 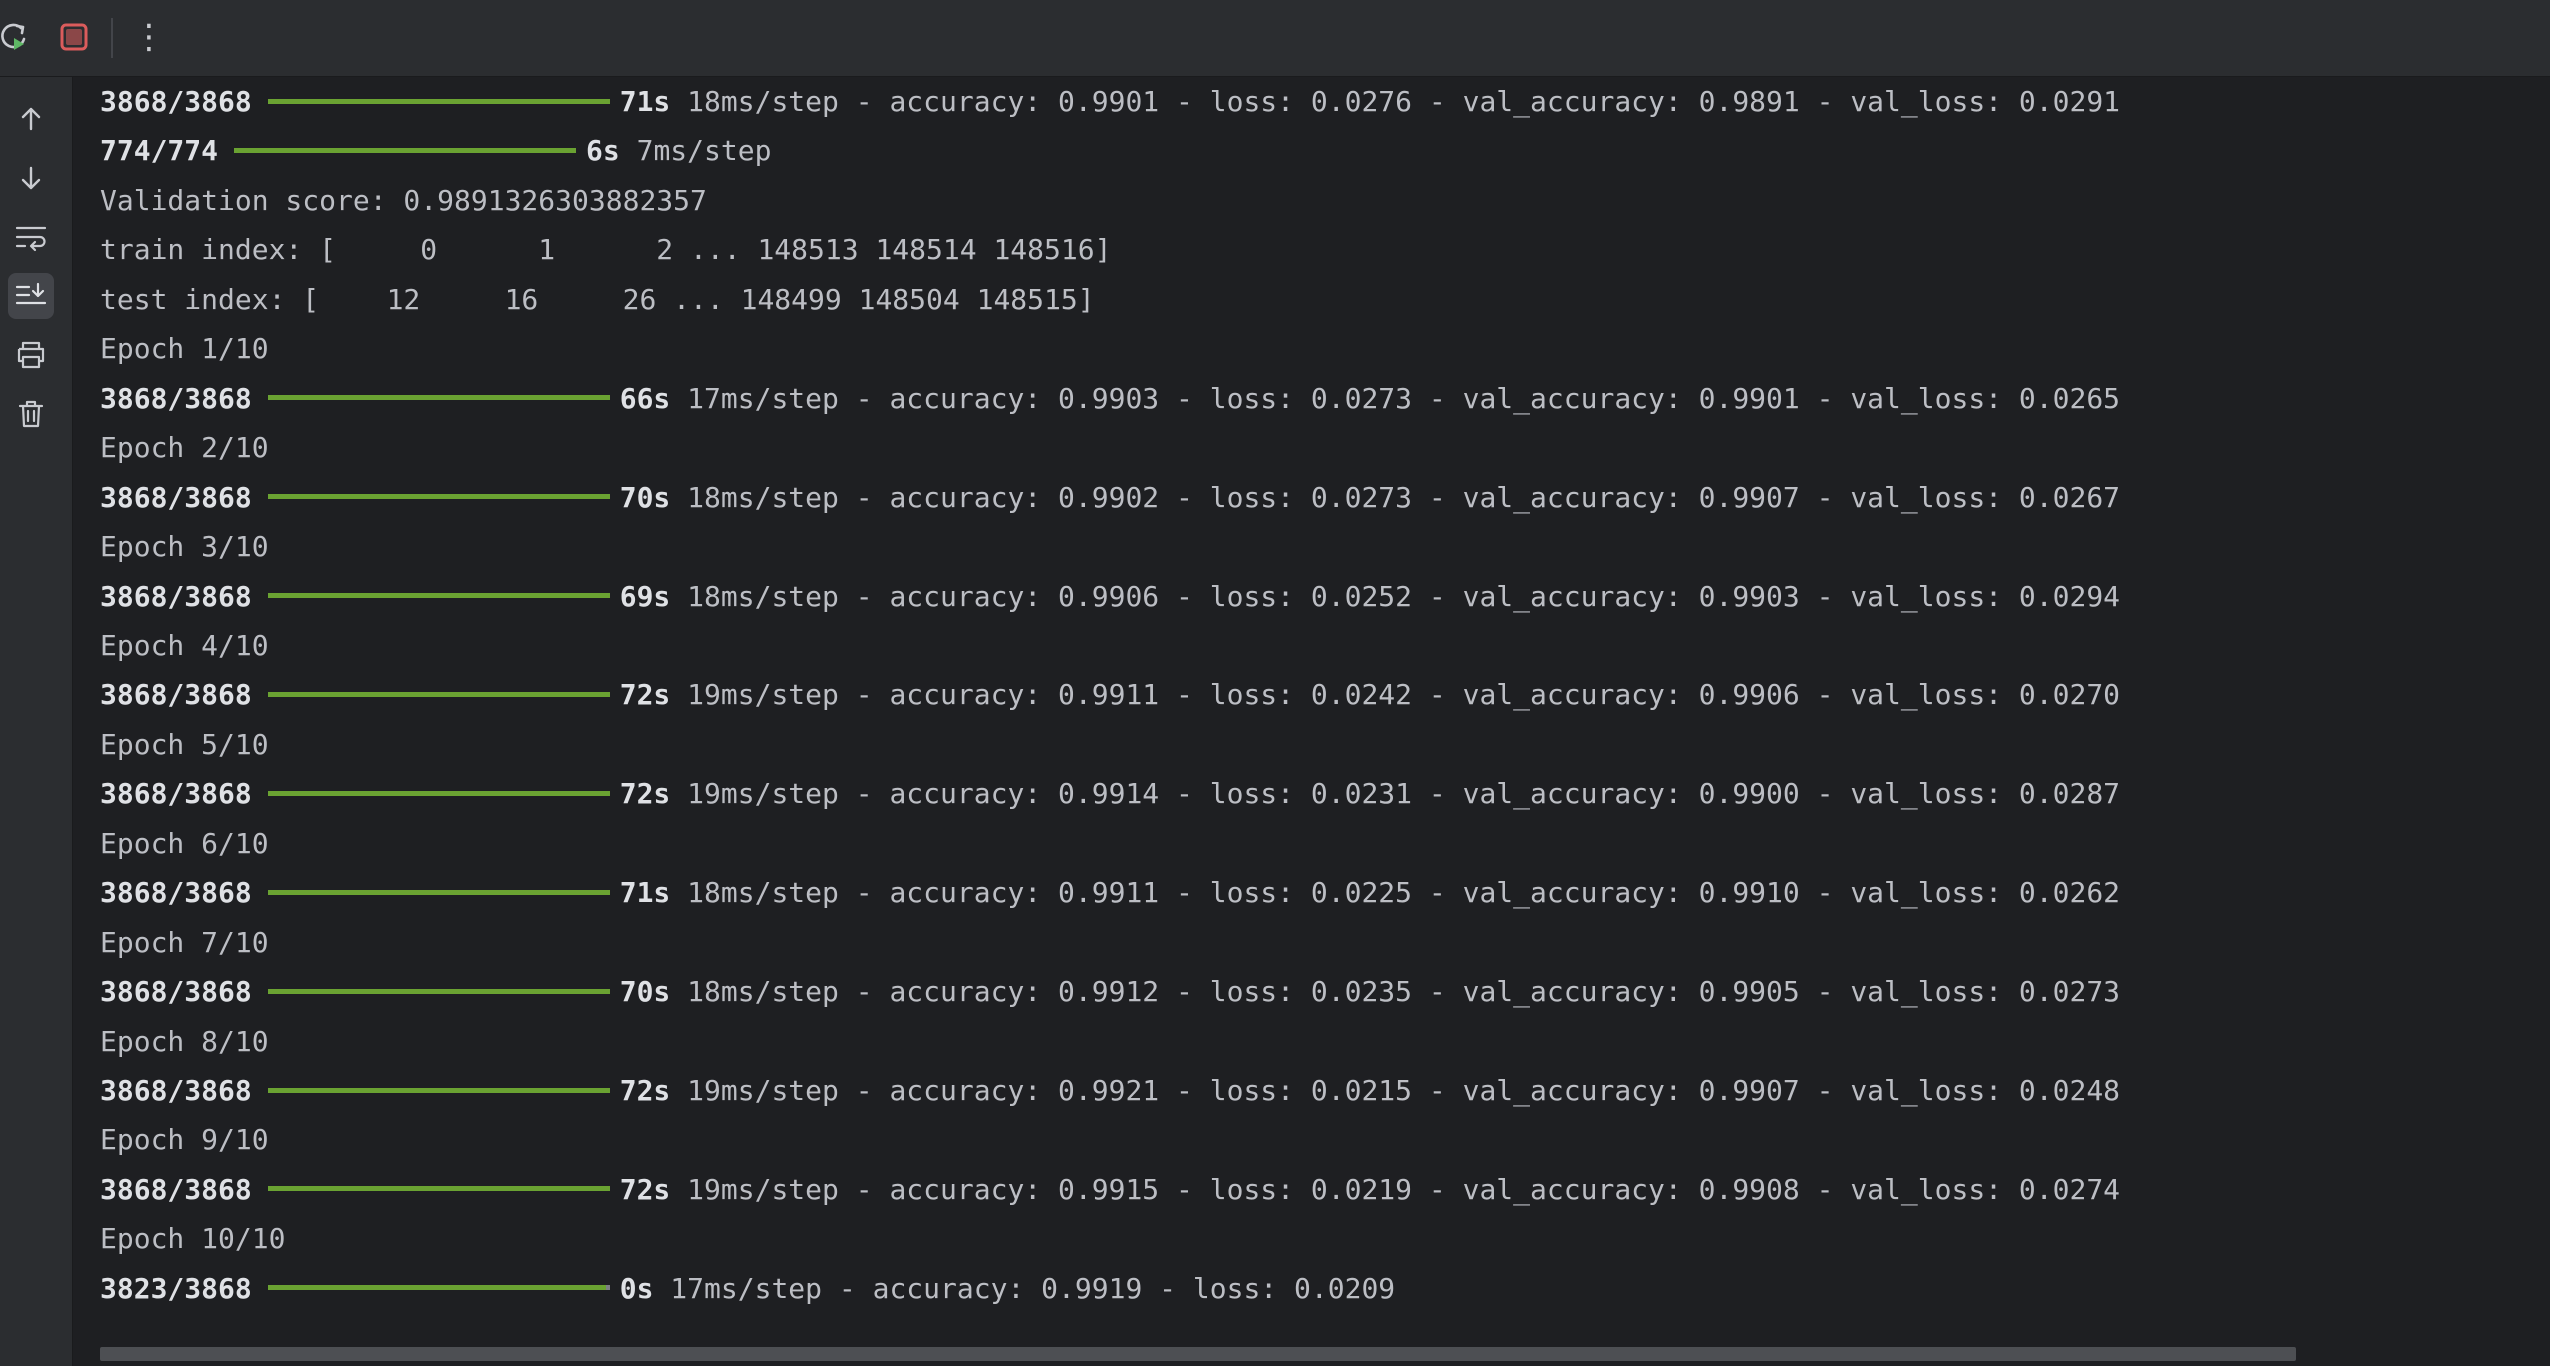 What do you see at coordinates (184, 645) in the screenshot?
I see `console-line: Epoch 4/10` at bounding box center [184, 645].